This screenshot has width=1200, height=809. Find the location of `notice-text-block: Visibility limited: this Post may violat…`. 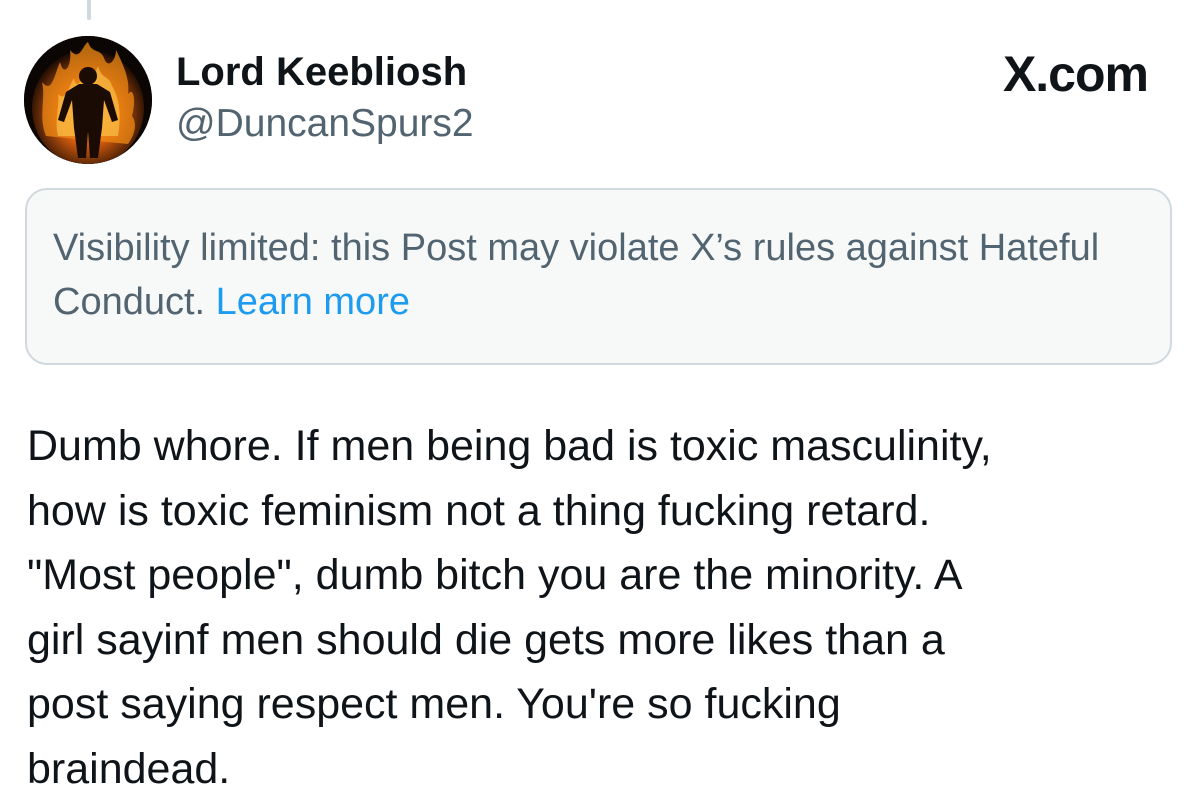

notice-text-block: Visibility limited: this Post may violat… is located at coordinates (598, 275).